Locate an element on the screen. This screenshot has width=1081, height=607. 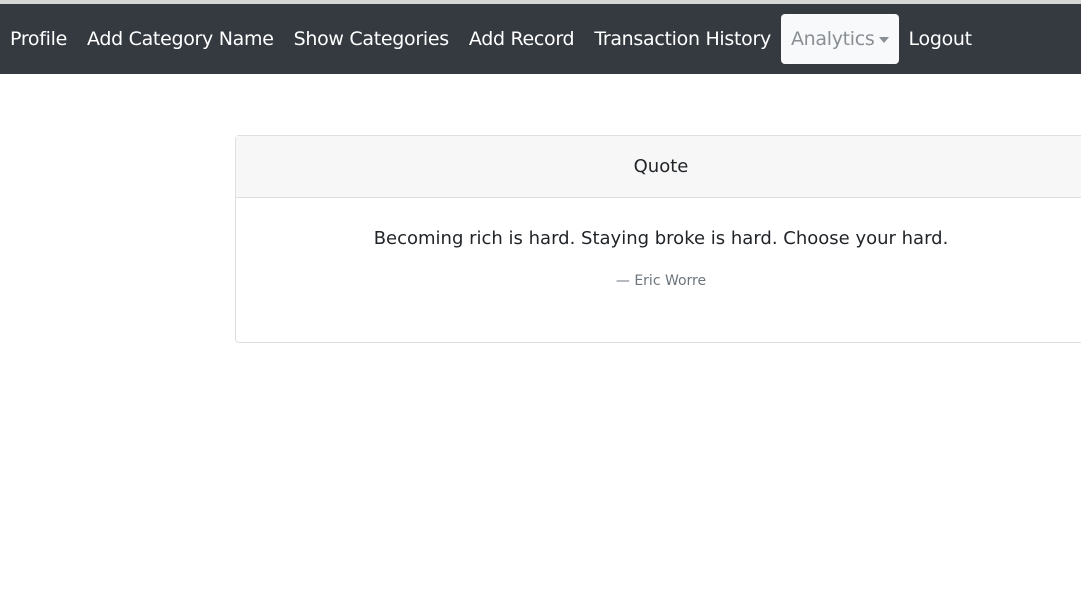
nav-add-category-name: Add Category Name is located at coordinates (180, 39).